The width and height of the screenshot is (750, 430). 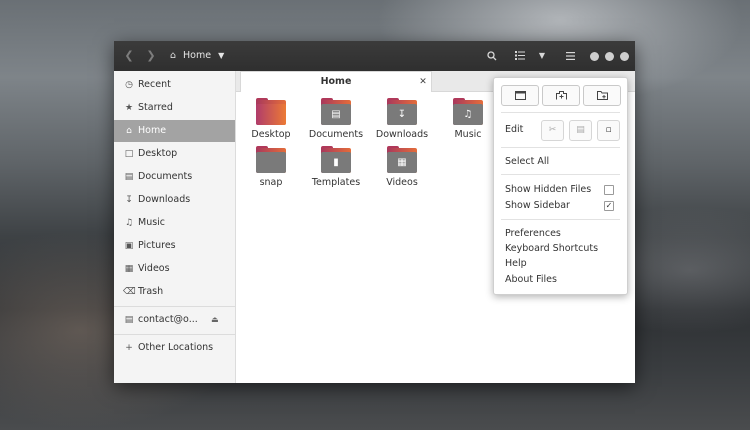 I want to click on file-name: Desktop, so click(x=271, y=134).